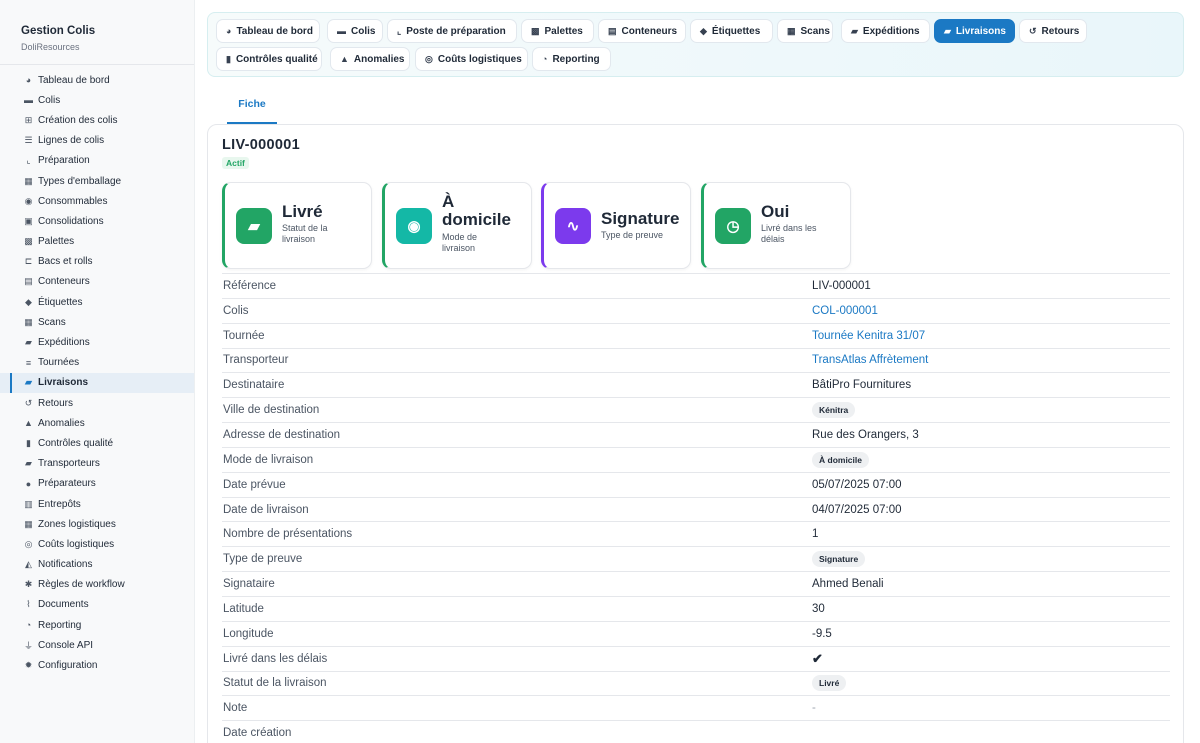 This screenshot has width=1200, height=743. Describe the element at coordinates (857, 484) in the screenshot. I see `field-value: 05/07/2025 07:00` at that location.